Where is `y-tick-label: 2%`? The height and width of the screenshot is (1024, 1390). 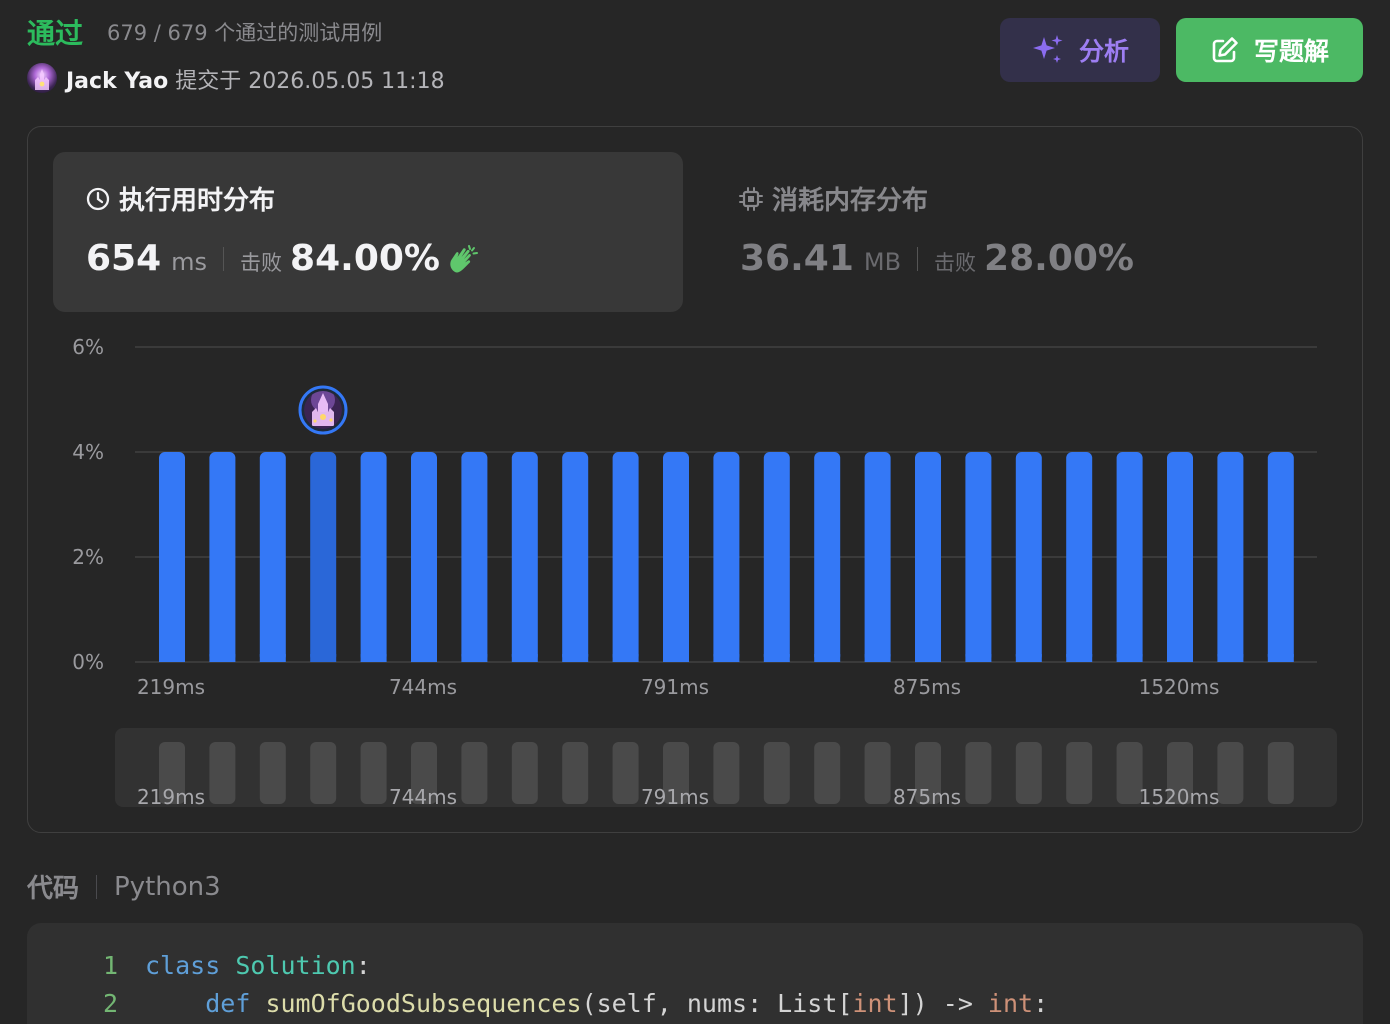
y-tick-label: 2% is located at coordinates (88, 557).